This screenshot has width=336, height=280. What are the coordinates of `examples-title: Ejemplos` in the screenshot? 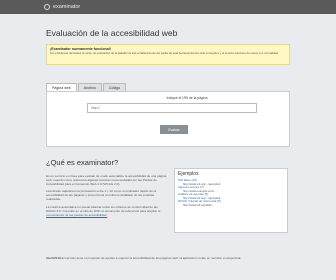 It's located at (188, 174).